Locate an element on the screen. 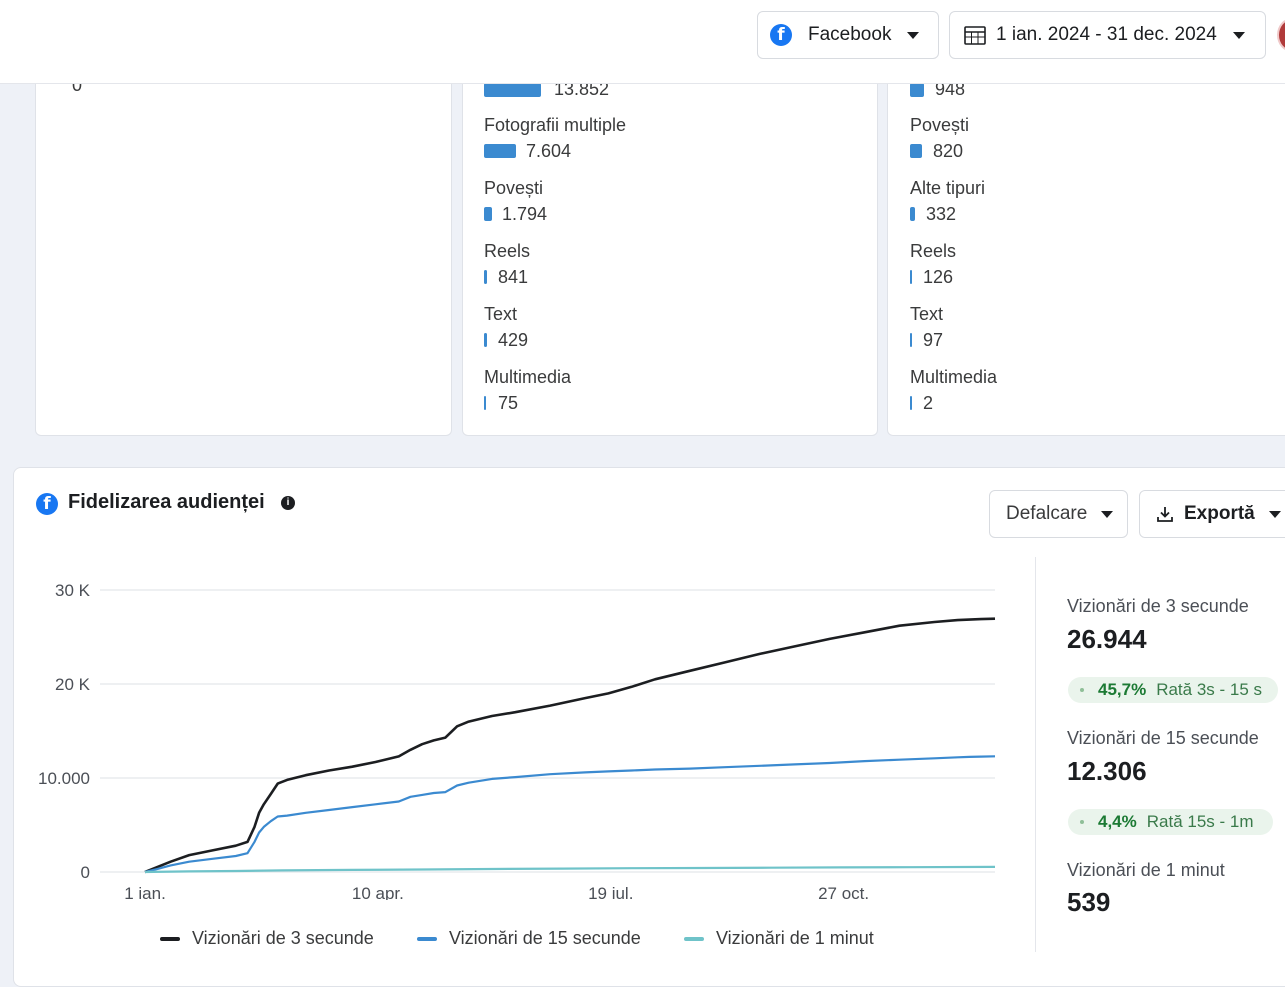 The height and width of the screenshot is (987, 1285). stats-divider is located at coordinates (1035, 754).